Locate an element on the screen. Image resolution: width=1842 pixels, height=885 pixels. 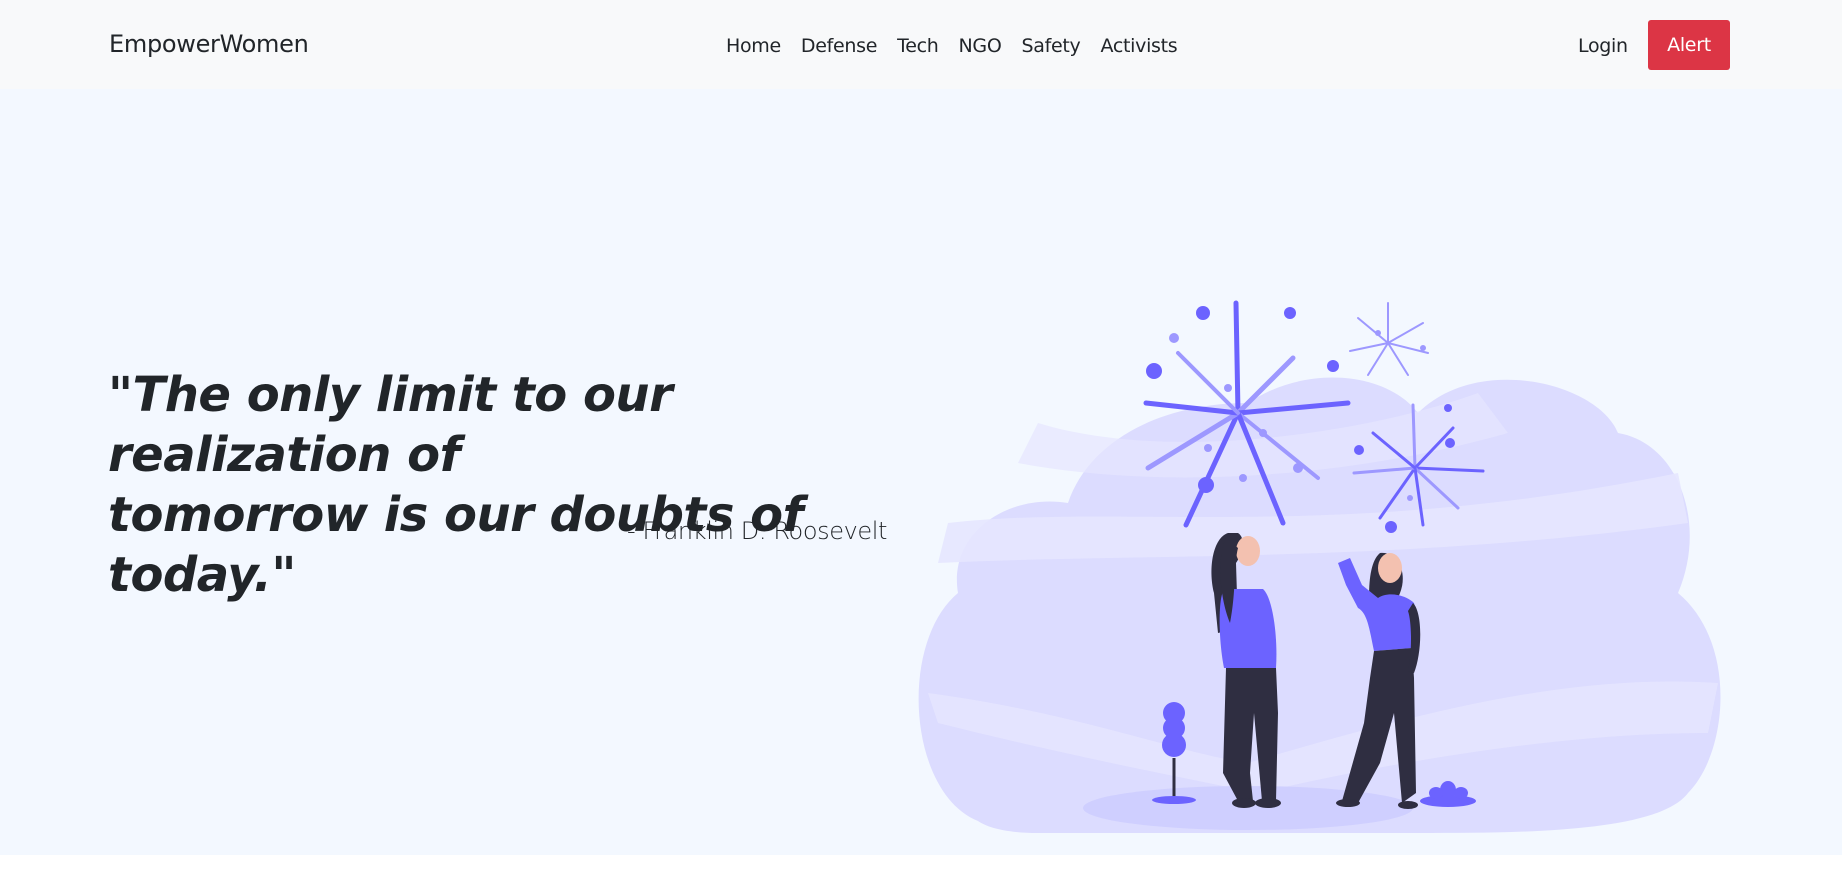
brand-link: EmpowerWomen is located at coordinates (209, 44).